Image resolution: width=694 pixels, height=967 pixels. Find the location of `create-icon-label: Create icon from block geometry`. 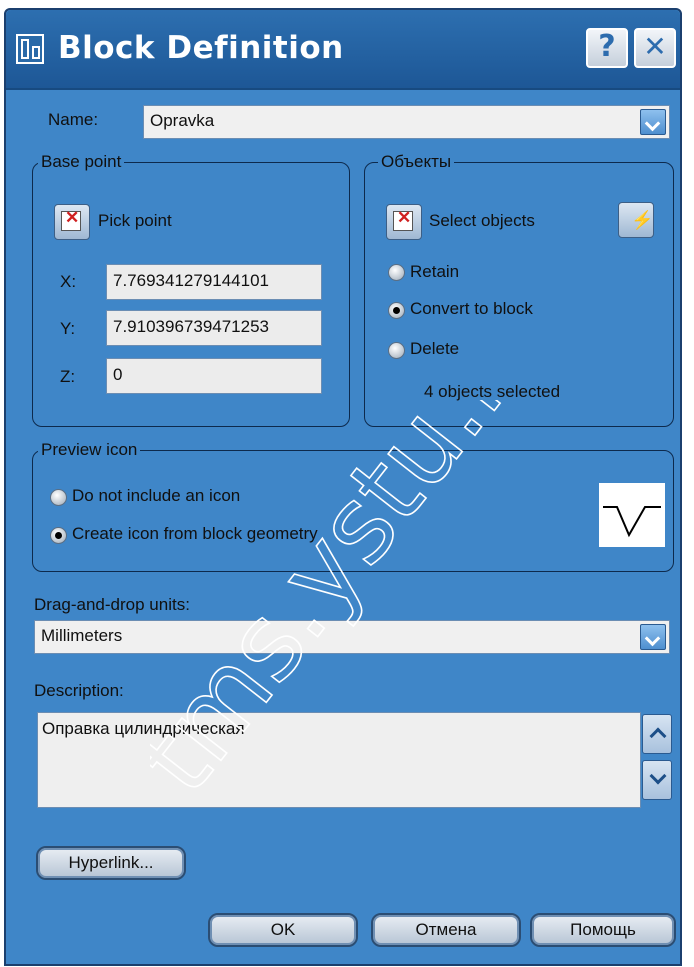

create-icon-label: Create icon from block geometry is located at coordinates (195, 534).